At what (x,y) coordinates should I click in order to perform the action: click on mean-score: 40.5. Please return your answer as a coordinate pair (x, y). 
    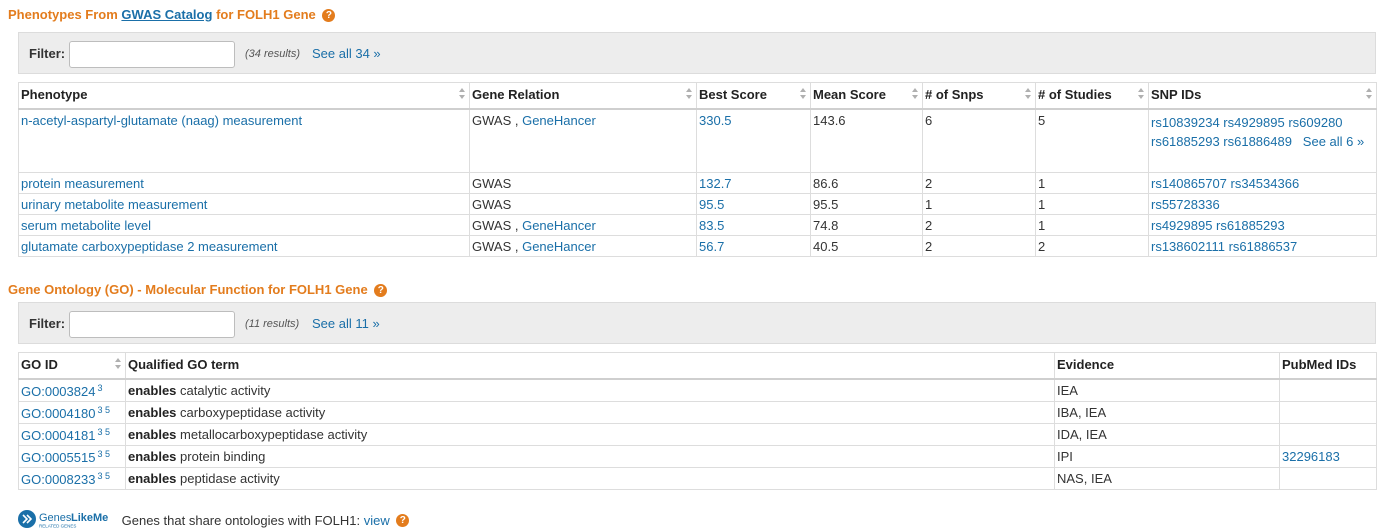
    Looking at the image, I should click on (826, 246).